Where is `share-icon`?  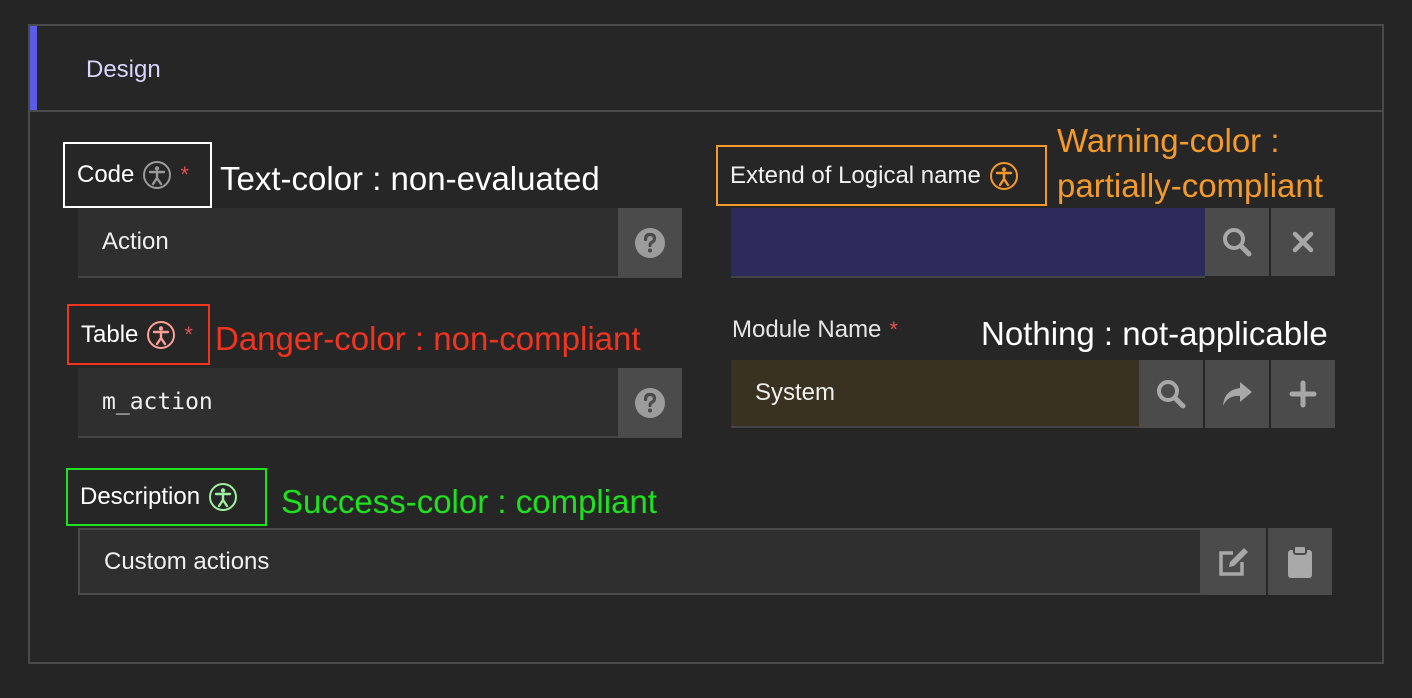 share-icon is located at coordinates (1237, 394).